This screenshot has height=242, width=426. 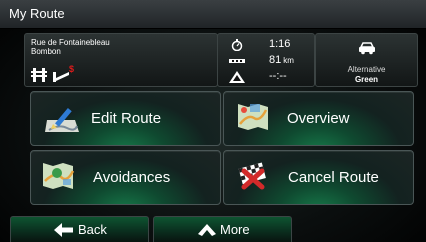 I want to click on more-label: More, so click(x=235, y=229).